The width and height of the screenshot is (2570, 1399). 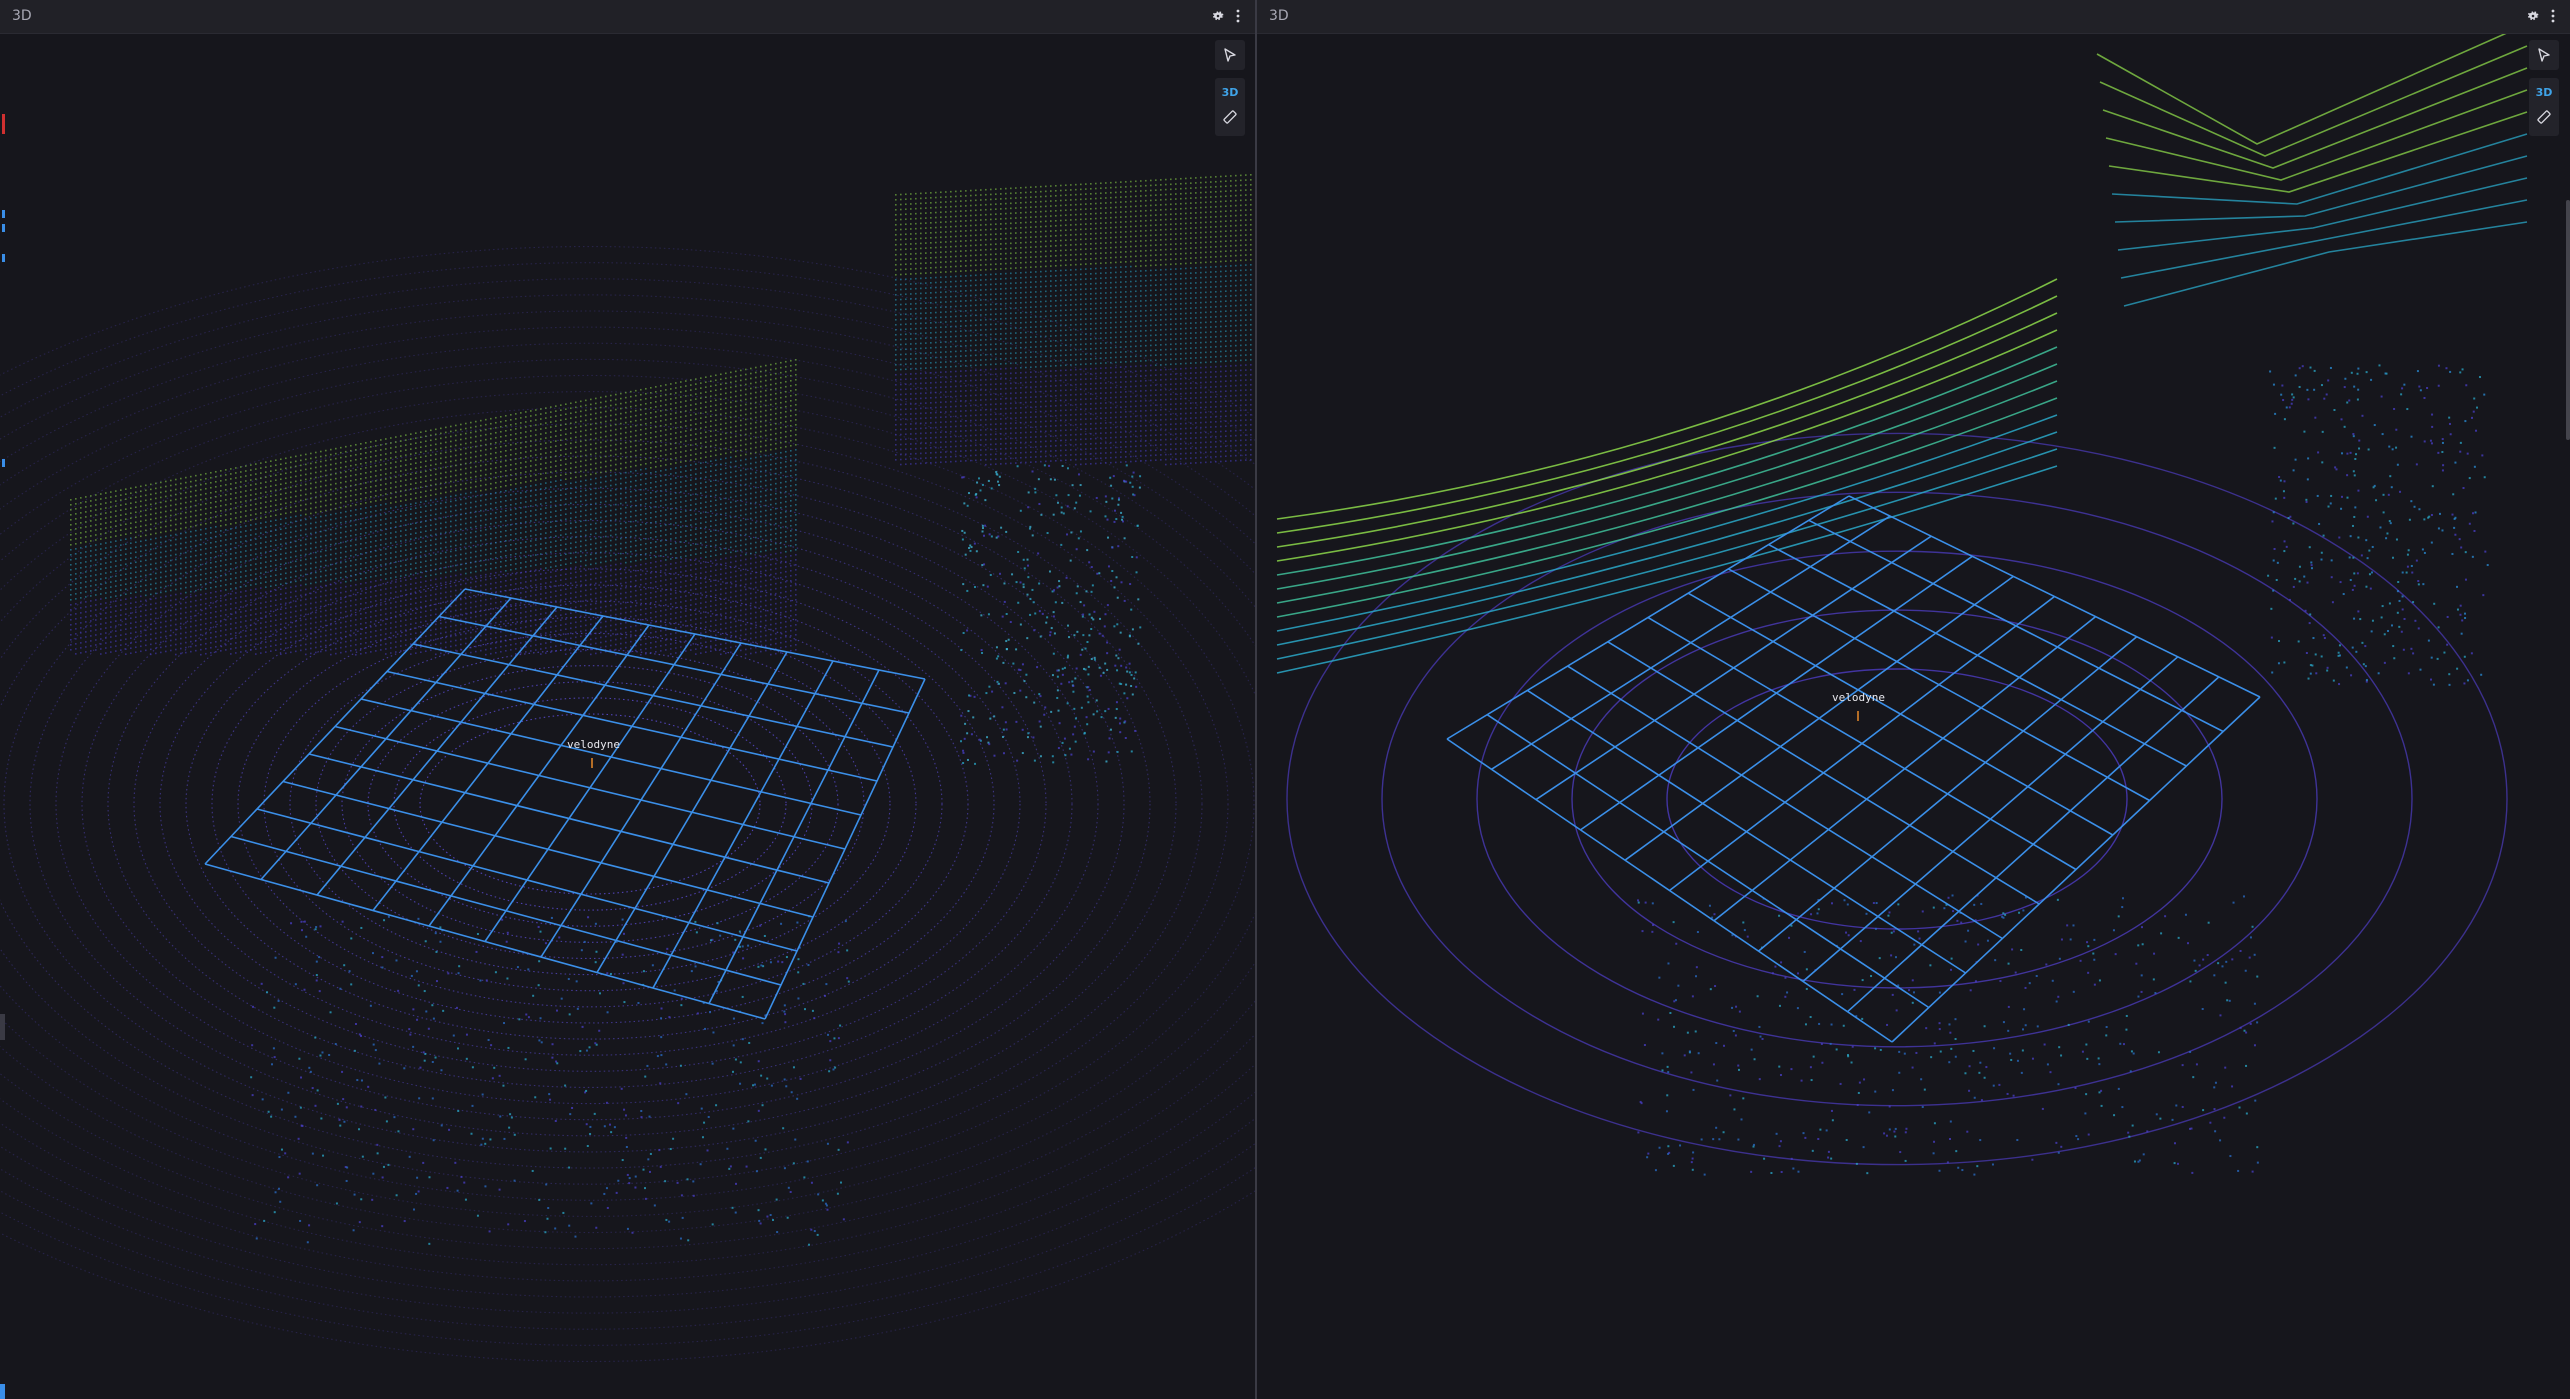 What do you see at coordinates (5, 716) in the screenshot?
I see `left-edge-markers` at bounding box center [5, 716].